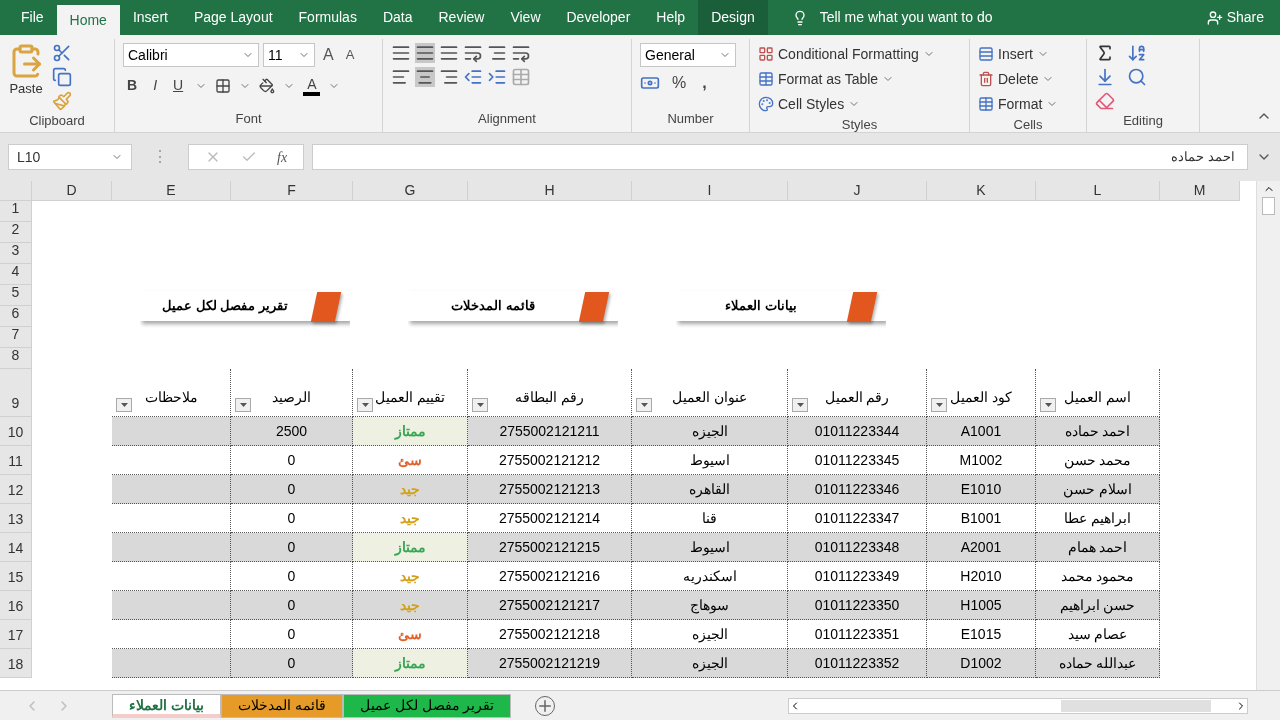  What do you see at coordinates (16, 518) in the screenshot?
I see `row-header: 13` at bounding box center [16, 518].